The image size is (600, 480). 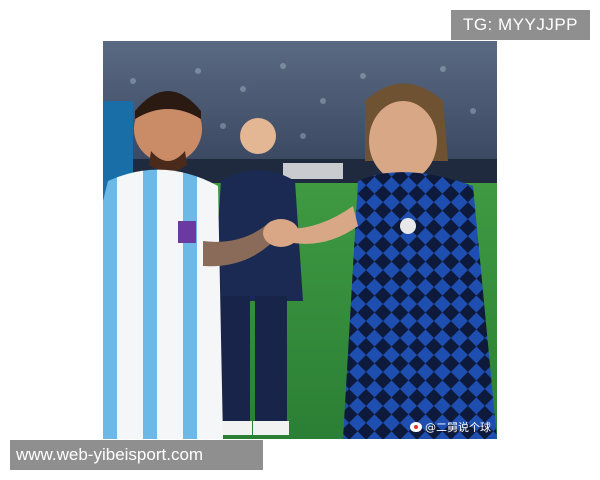 What do you see at coordinates (281, 233) in the screenshot?
I see `handshake` at bounding box center [281, 233].